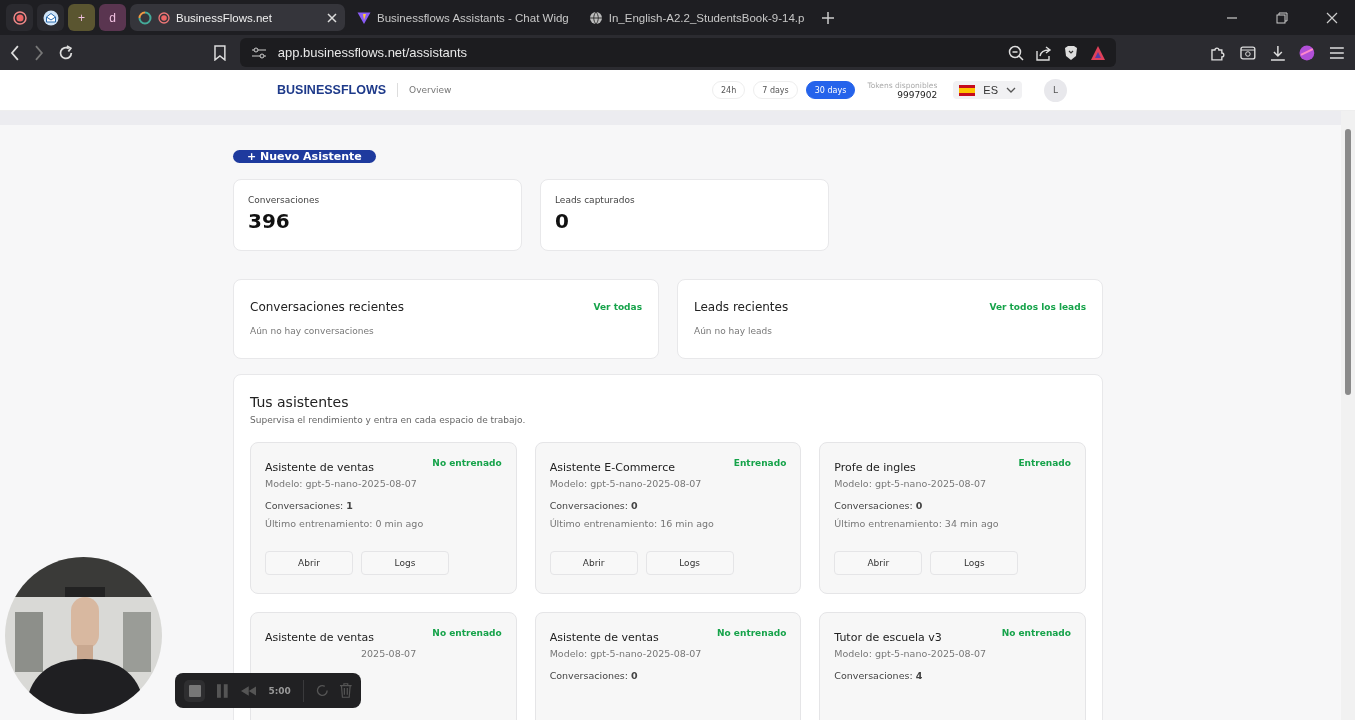 The image size is (1355, 720). Describe the element at coordinates (338, 90) in the screenshot. I see `logo: BUSINESSFLOWS` at that location.